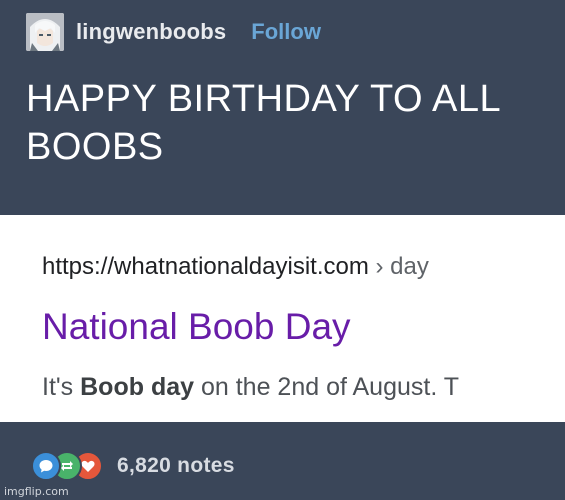 Image resolution: width=565 pixels, height=500 pixels. Describe the element at coordinates (36, 491) in the screenshot. I see `watermark: imgflip.com` at that location.